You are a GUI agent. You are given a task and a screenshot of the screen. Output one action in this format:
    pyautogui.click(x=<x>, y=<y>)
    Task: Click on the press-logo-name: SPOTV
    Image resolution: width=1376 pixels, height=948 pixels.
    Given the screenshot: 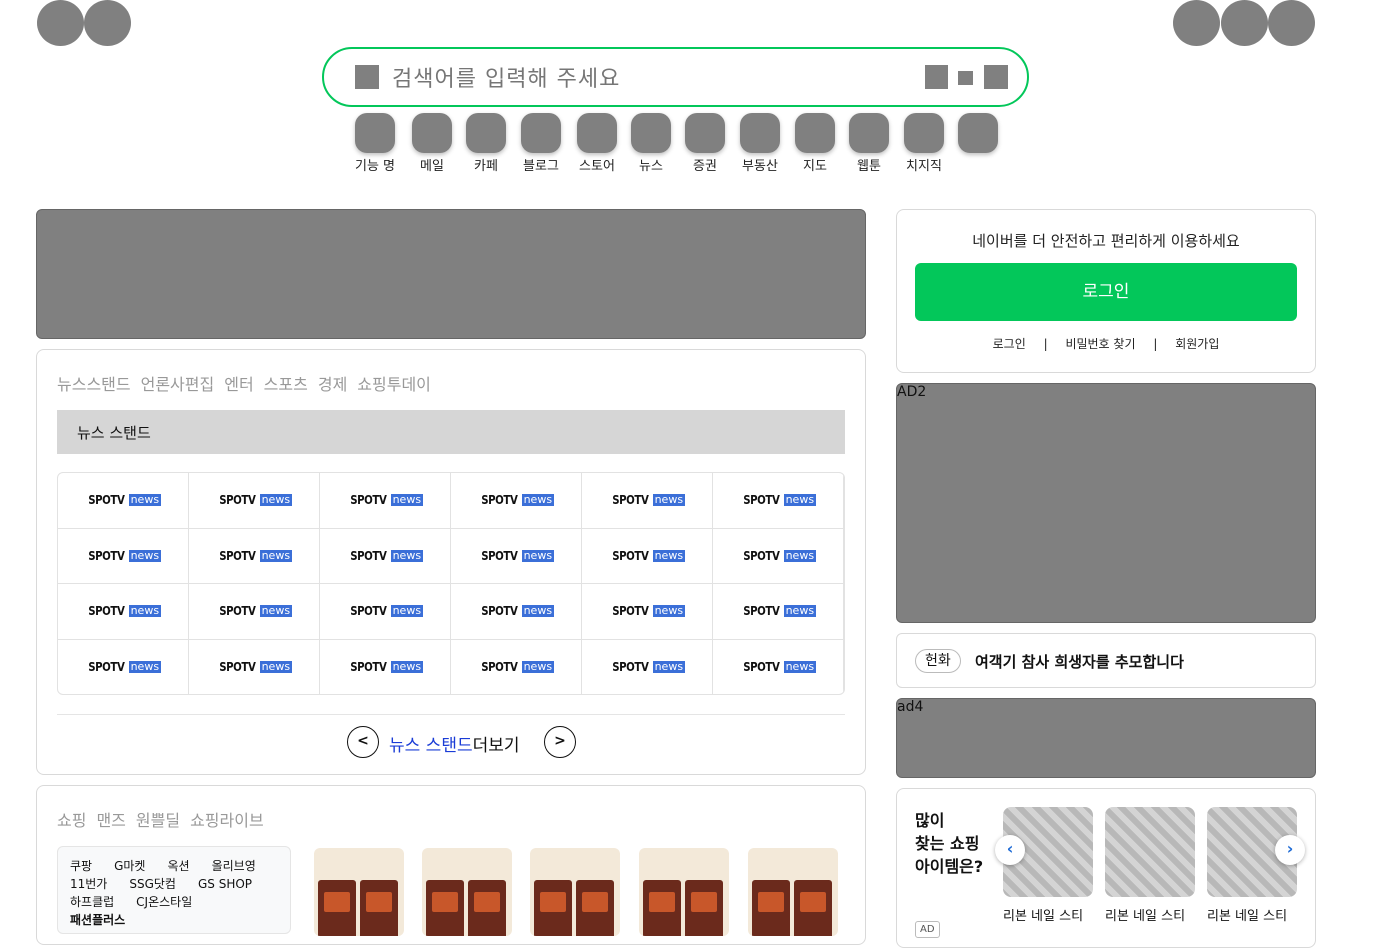 What is the action you would take?
    pyautogui.click(x=368, y=611)
    